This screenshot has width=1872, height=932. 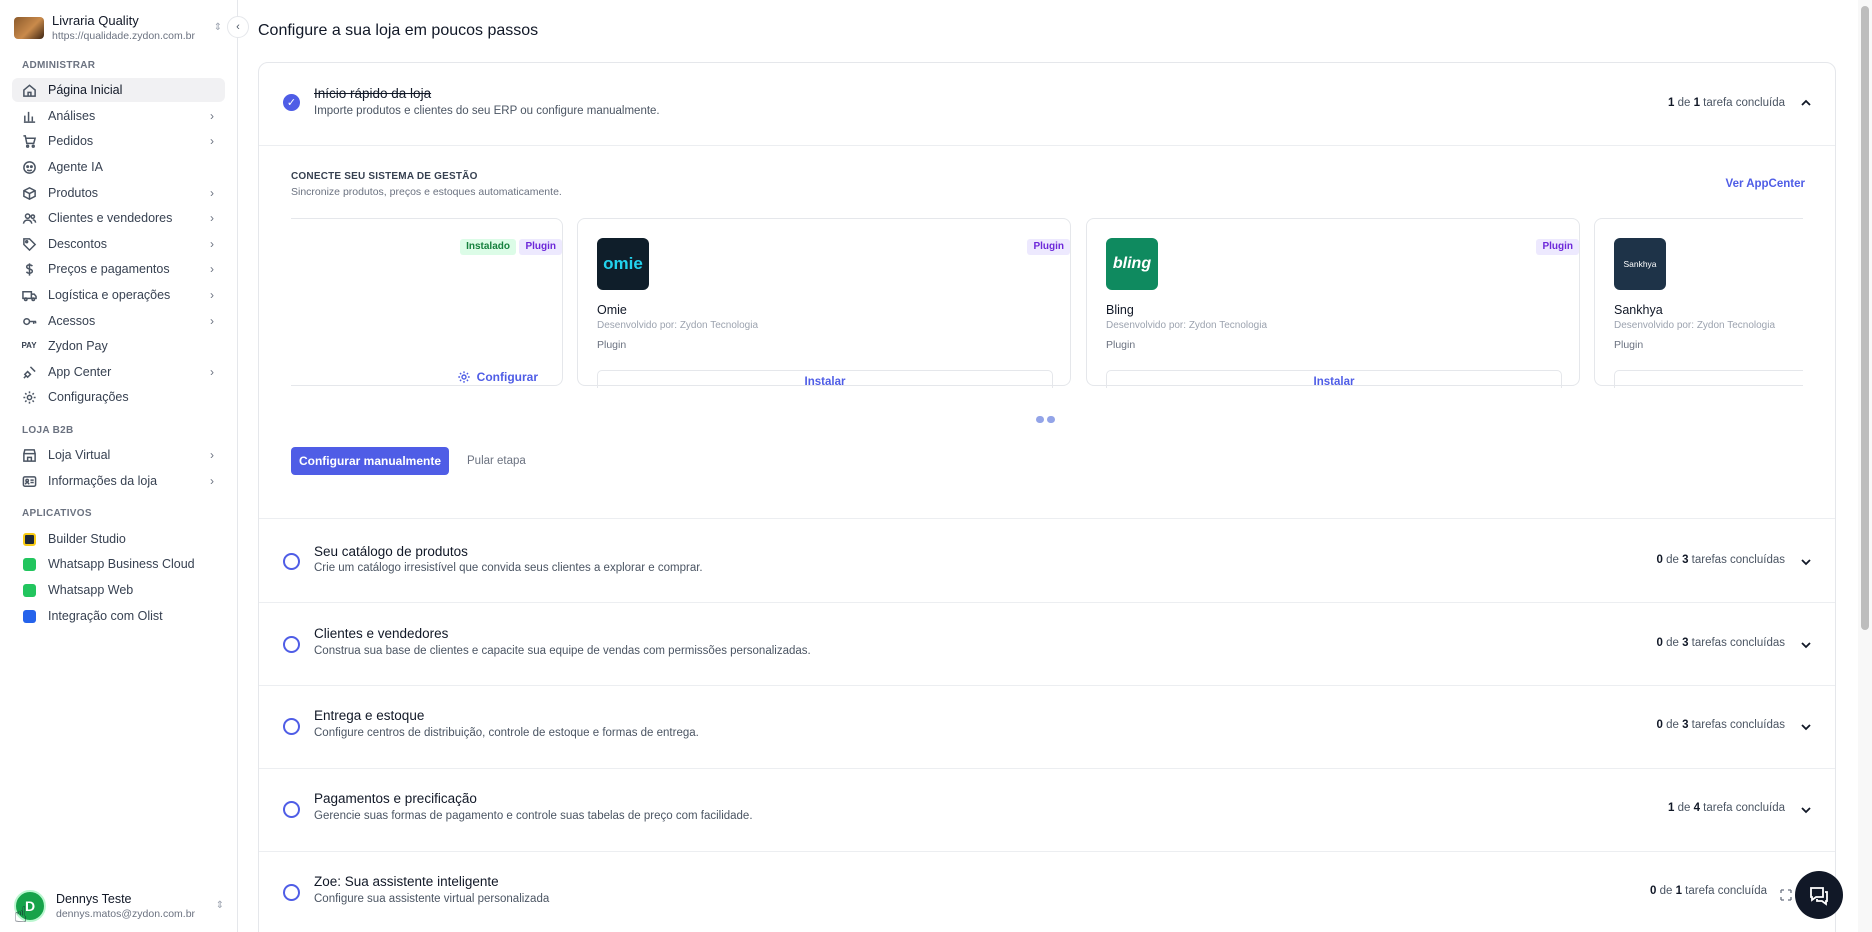 I want to click on pular-etapa-link: Pular etapa, so click(x=496, y=461).